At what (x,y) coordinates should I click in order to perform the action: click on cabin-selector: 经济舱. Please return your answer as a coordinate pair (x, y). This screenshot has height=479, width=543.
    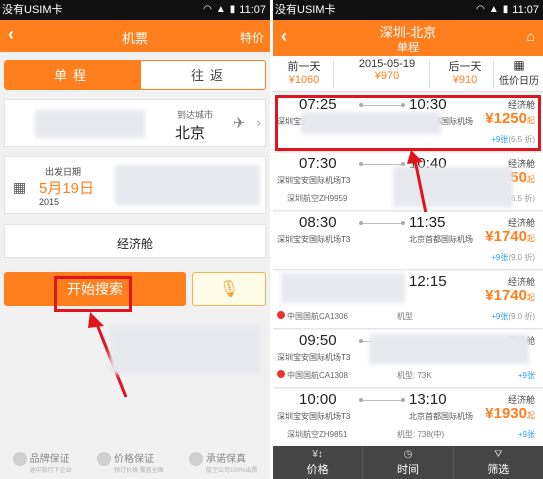
    Looking at the image, I should click on (135, 241).